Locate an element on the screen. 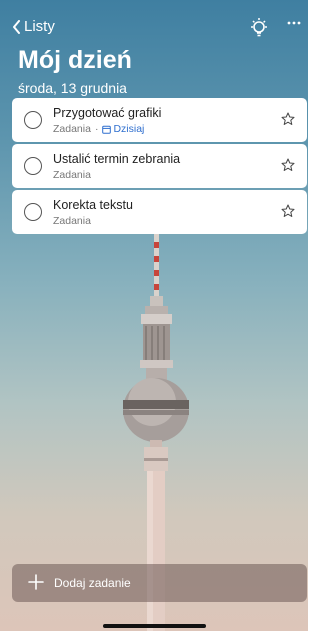  add-task-button: Dodaj zadanie is located at coordinates (159, 583).